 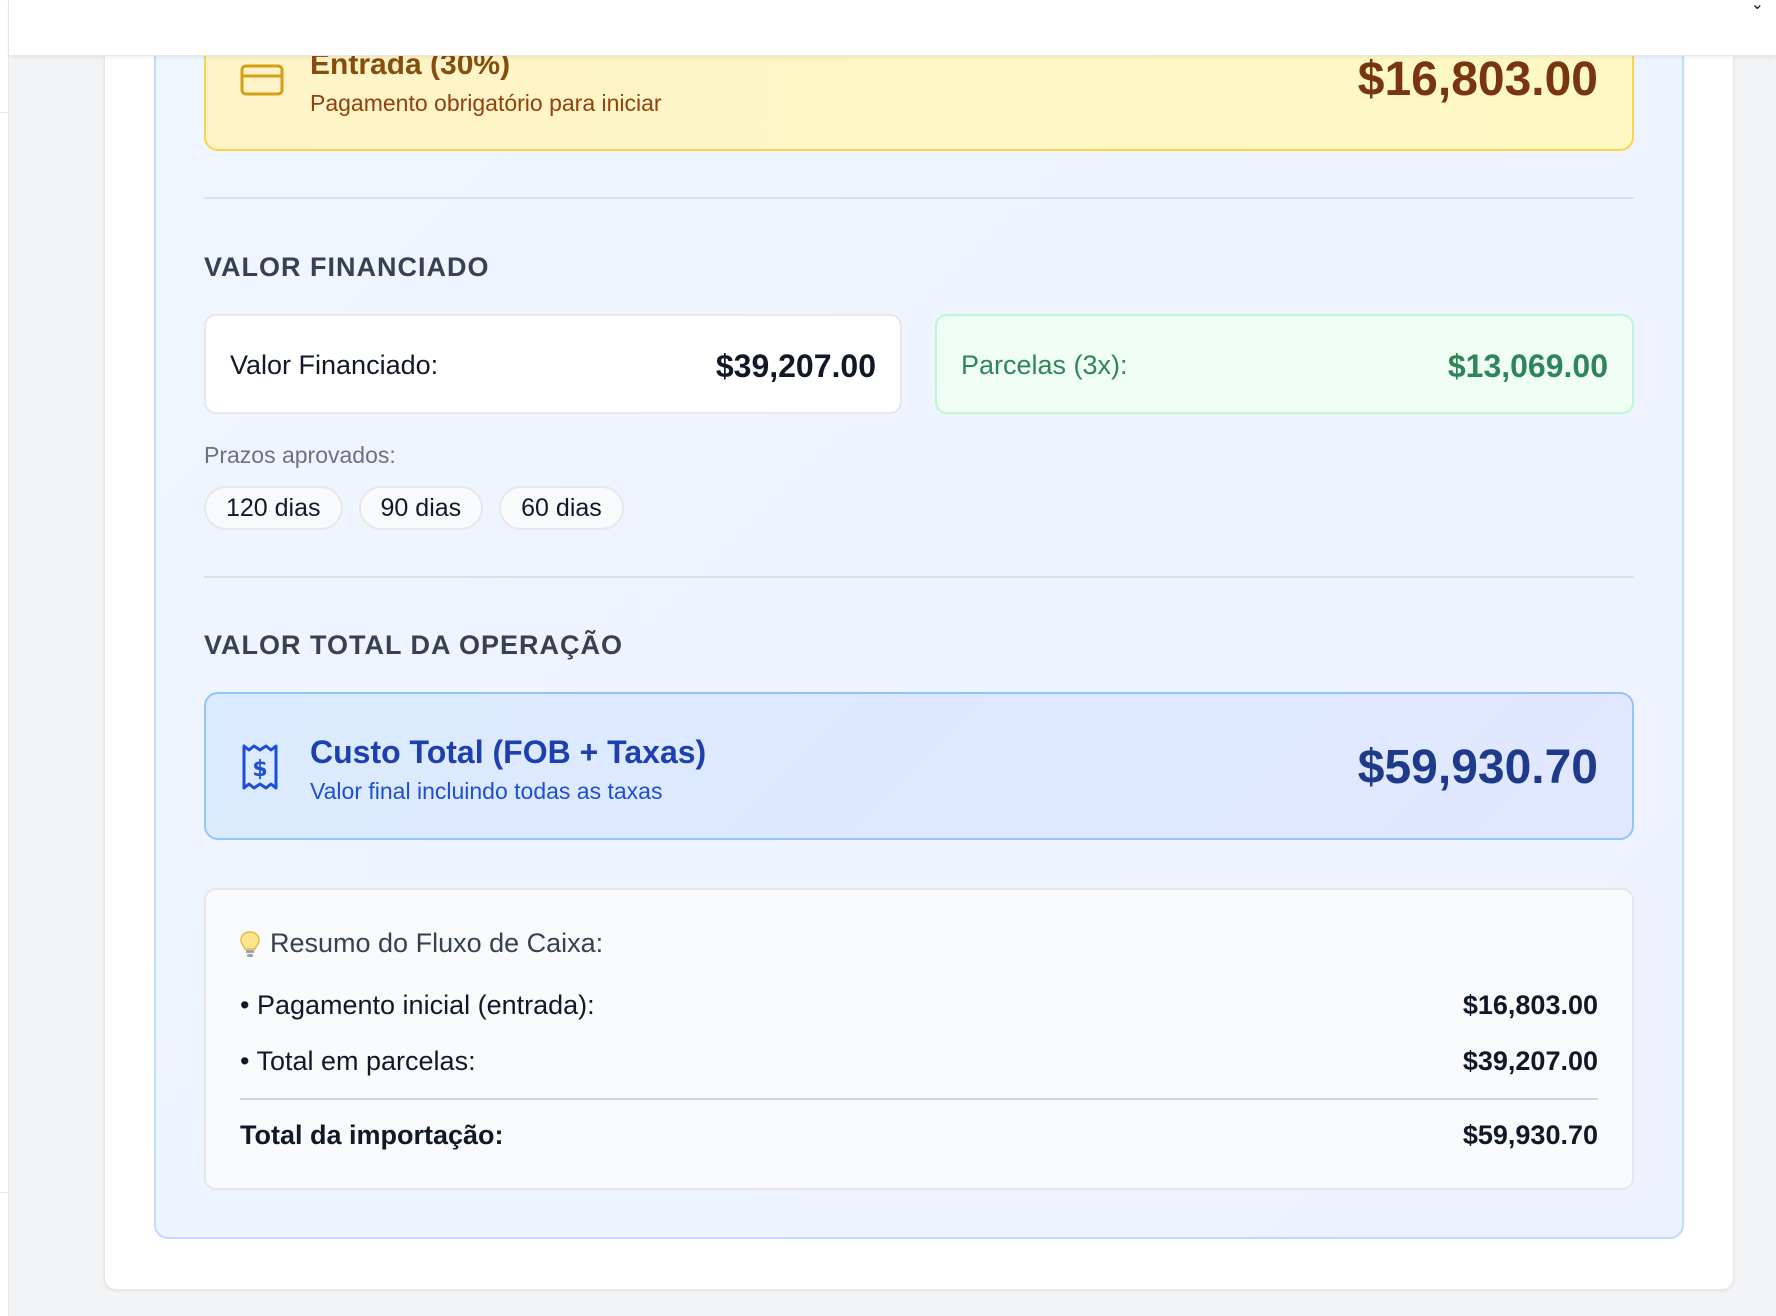 What do you see at coordinates (1530, 1135) in the screenshot?
I see `summary-total-value: $59,930.70` at bounding box center [1530, 1135].